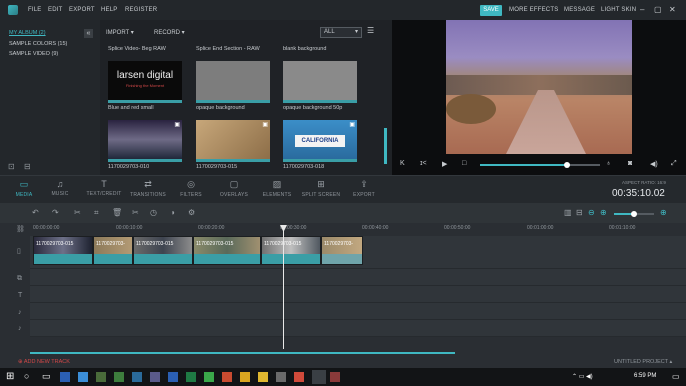 The height and width of the screenshot is (386, 686). What do you see at coordinates (135, 212) in the screenshot?
I see `split-icon: ✂` at bounding box center [135, 212].